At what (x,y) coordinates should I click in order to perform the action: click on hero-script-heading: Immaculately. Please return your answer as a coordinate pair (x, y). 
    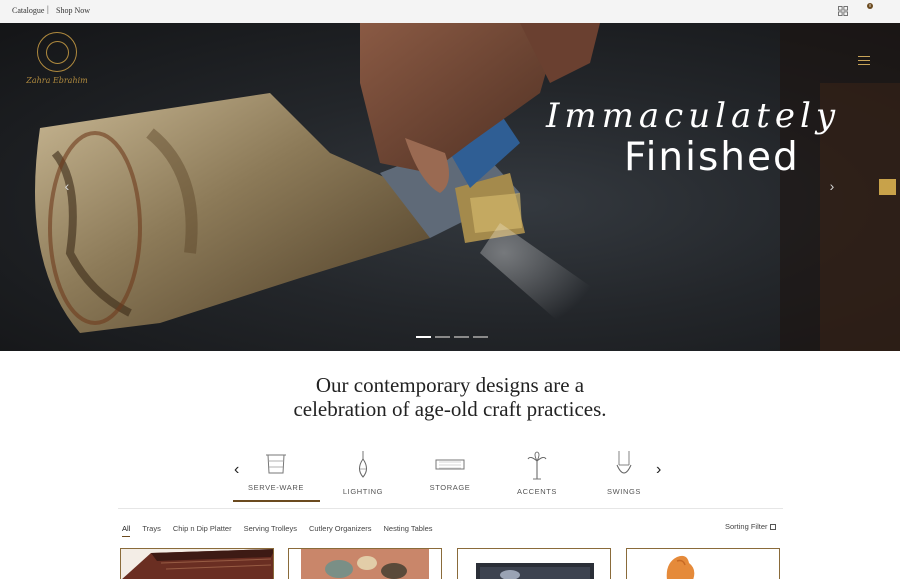
    Looking at the image, I should click on (693, 116).